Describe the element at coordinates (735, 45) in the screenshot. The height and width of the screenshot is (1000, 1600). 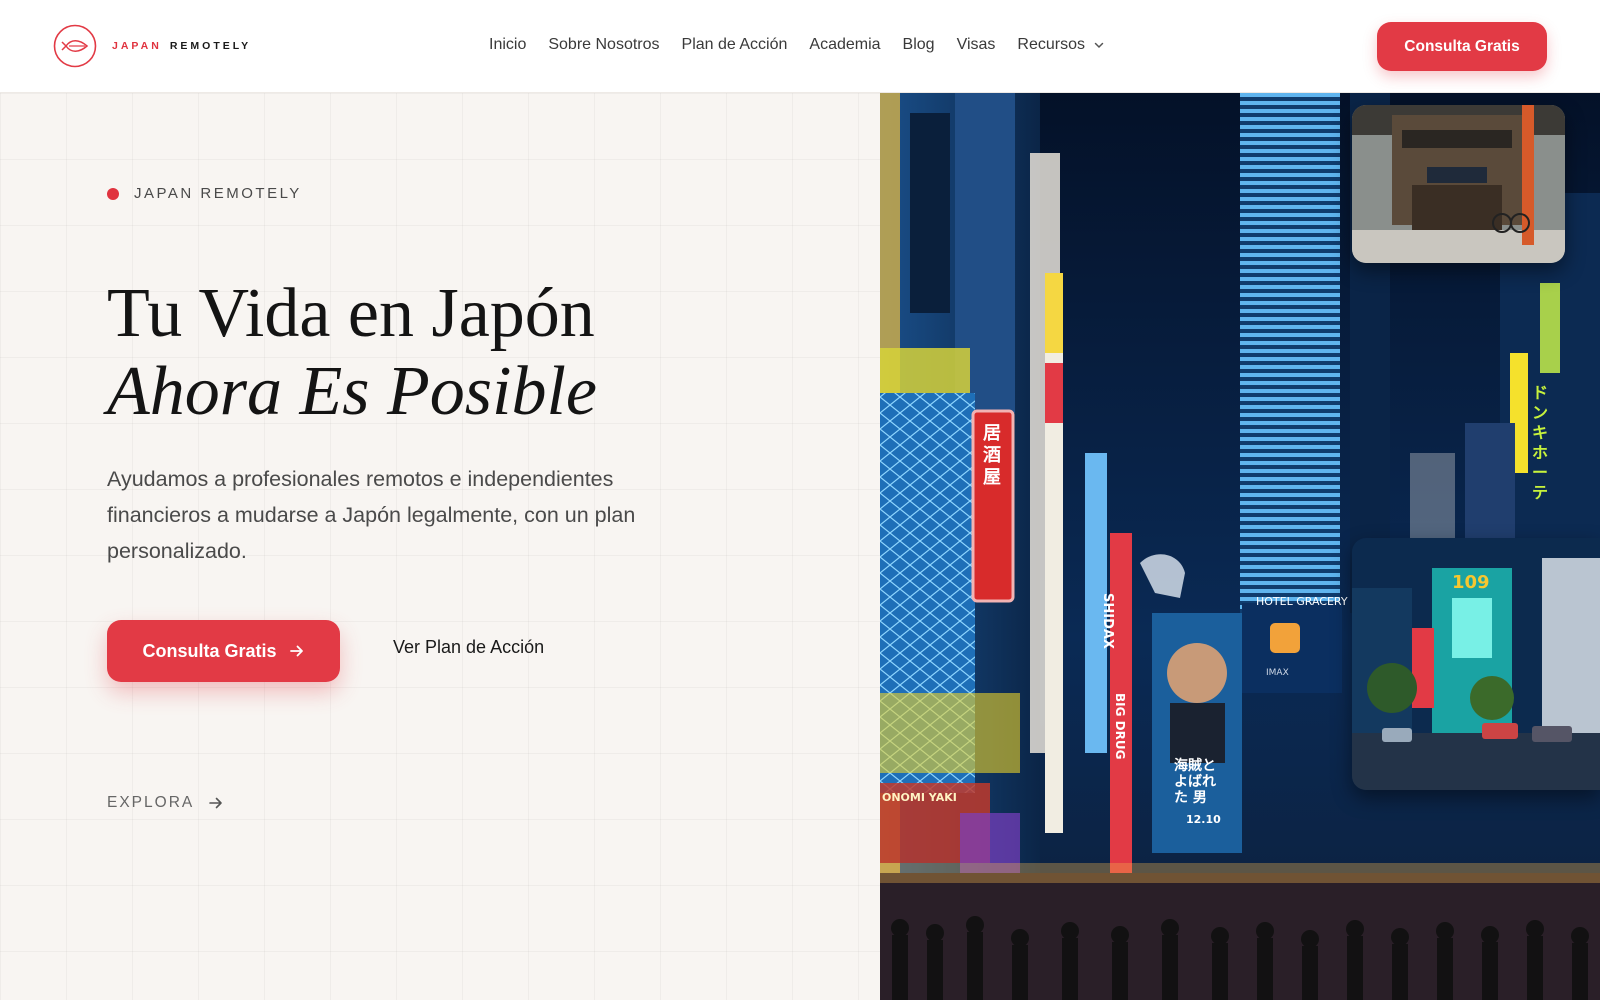
I see `nav-item-plan-de-accion: Plan de Acción` at that location.